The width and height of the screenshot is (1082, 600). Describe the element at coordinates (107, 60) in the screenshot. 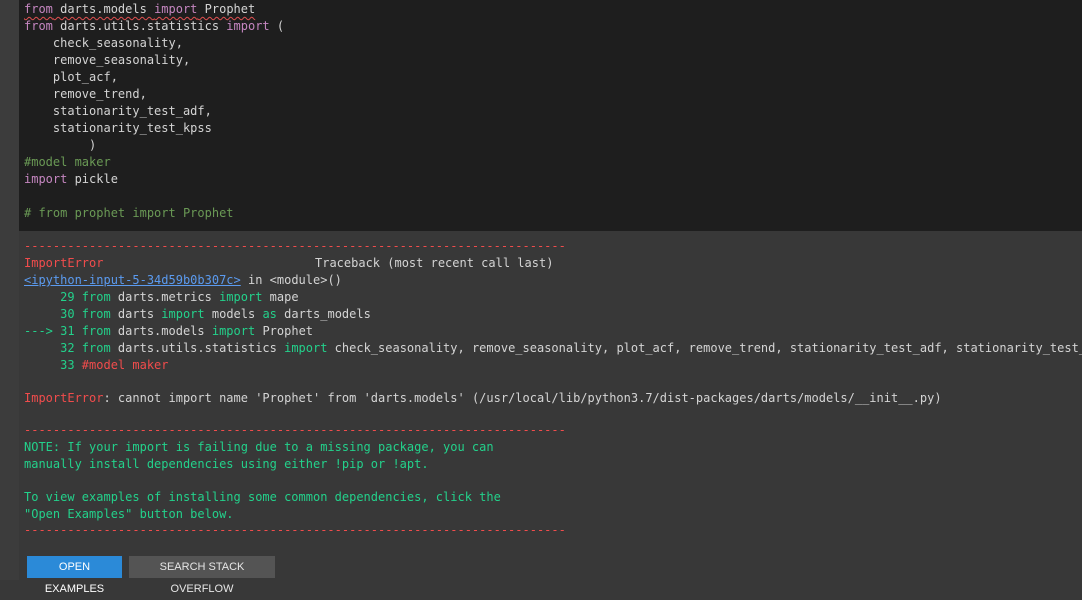

I see `code-line-import-item: remove_seasonality,` at that location.